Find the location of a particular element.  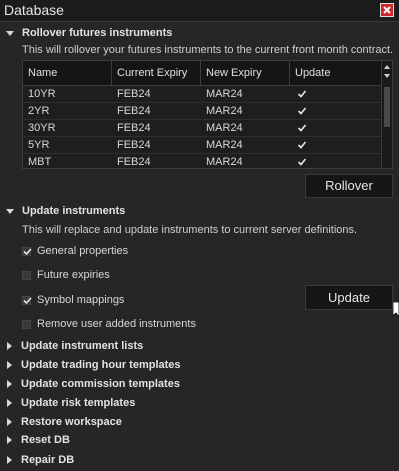

section-repair-db: Repair DB is located at coordinates (40, 460).